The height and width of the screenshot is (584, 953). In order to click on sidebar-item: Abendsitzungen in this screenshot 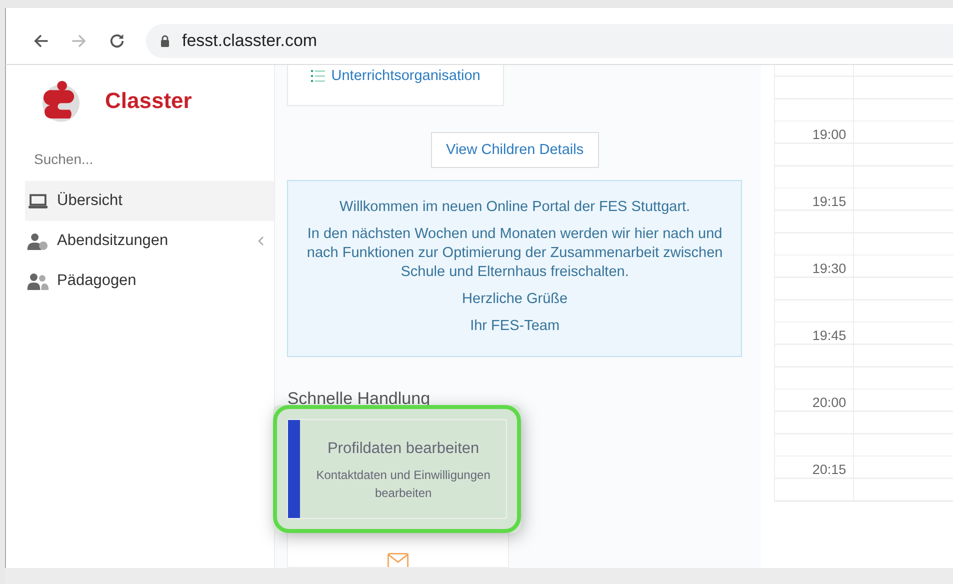, I will do `click(149, 241)`.